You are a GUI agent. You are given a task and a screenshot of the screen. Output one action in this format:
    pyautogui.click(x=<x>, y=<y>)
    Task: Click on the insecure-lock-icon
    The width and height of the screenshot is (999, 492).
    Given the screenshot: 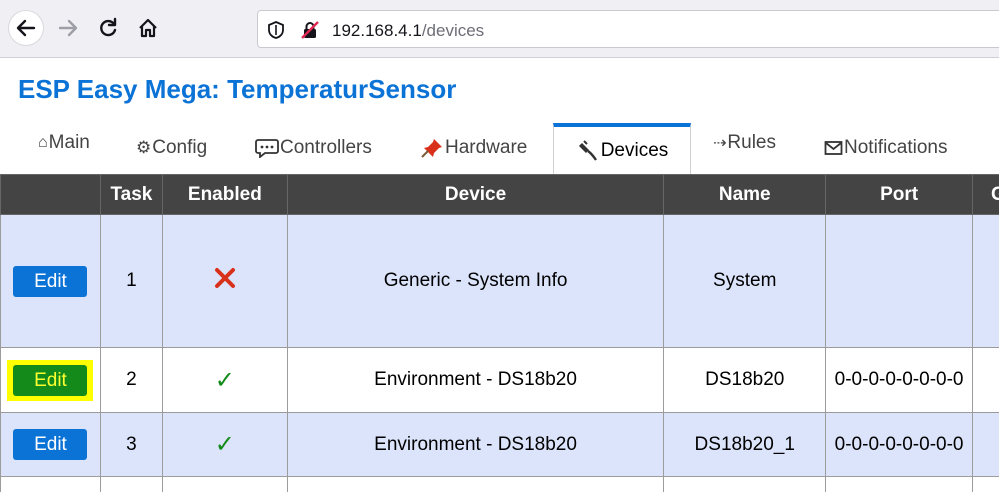 What is the action you would take?
    pyautogui.click(x=310, y=30)
    